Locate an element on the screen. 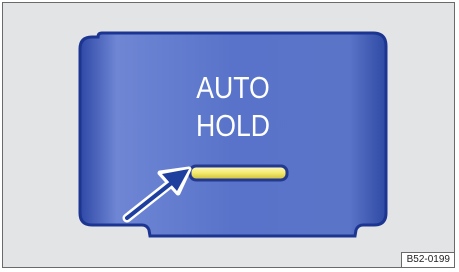 This screenshot has height=272, width=459. button-label-auto: AUTO is located at coordinates (233, 87).